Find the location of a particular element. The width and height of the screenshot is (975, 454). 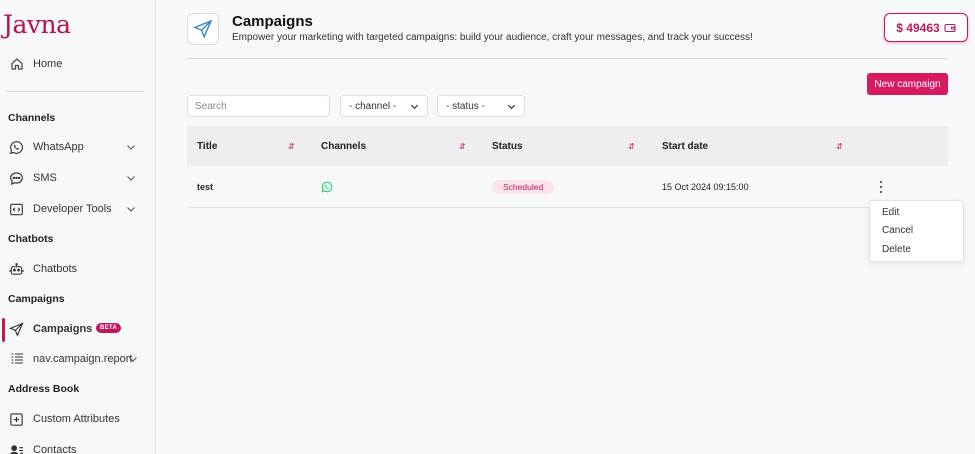

sidebar-item-contacts: Contacts is located at coordinates (75, 445).